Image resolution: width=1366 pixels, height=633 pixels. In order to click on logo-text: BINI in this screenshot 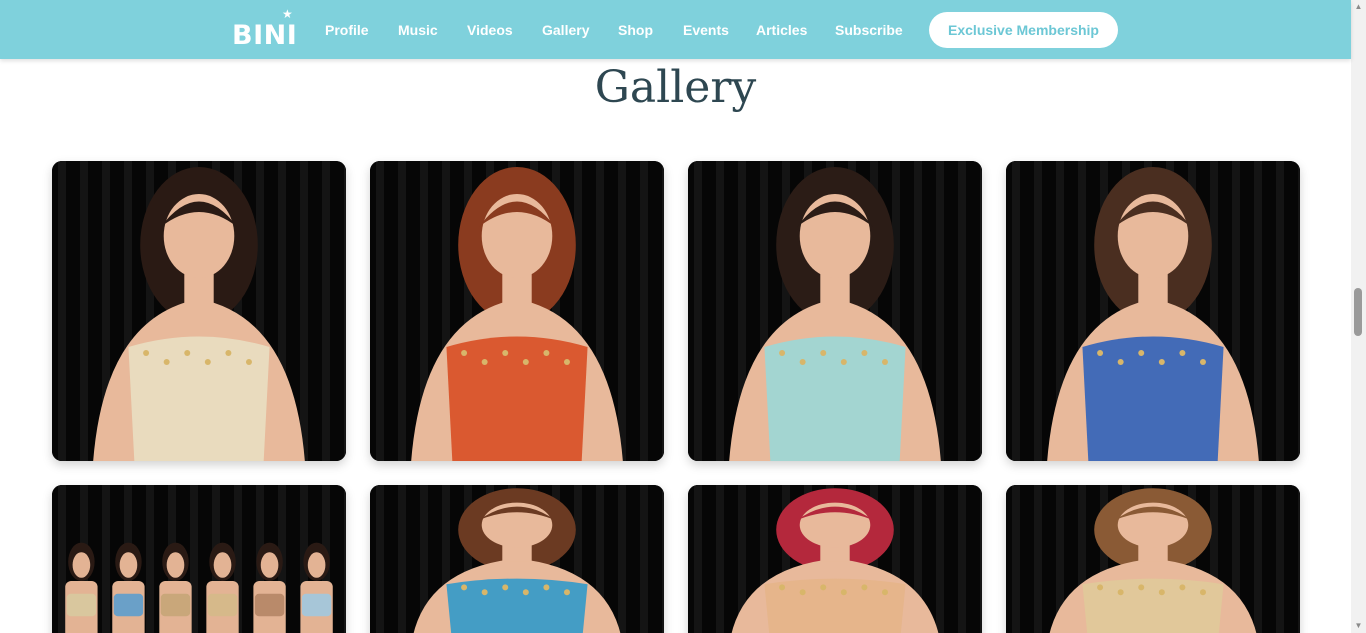, I will do `click(265, 35)`.